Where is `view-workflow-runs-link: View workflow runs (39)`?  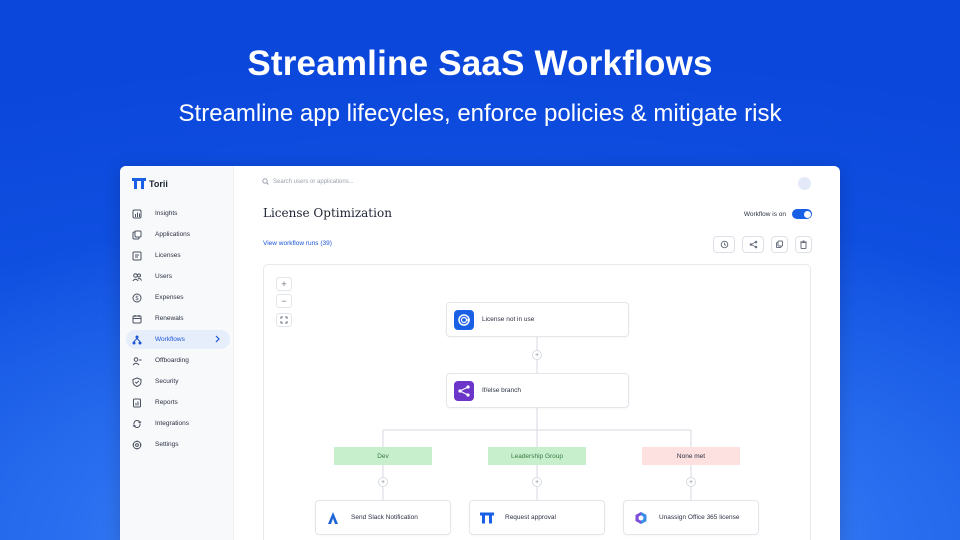 view-workflow-runs-link: View workflow runs (39) is located at coordinates (297, 243).